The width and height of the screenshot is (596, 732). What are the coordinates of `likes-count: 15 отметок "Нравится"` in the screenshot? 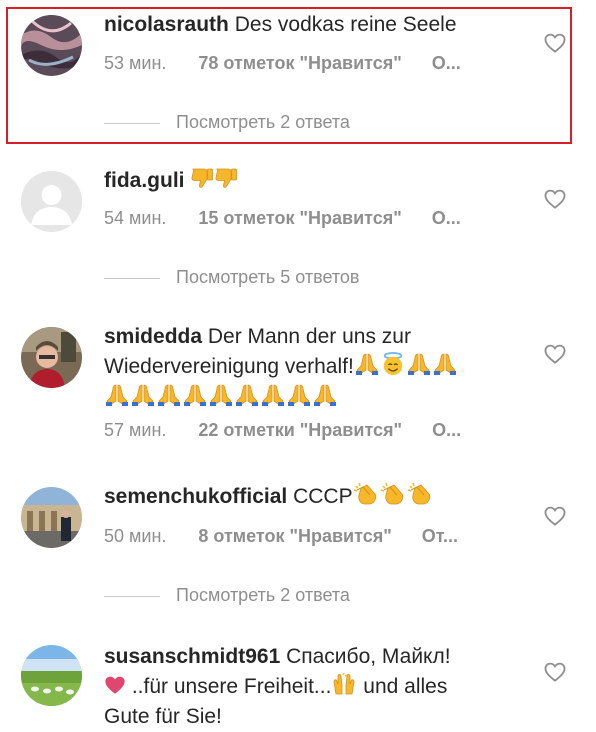 It's located at (299, 218).